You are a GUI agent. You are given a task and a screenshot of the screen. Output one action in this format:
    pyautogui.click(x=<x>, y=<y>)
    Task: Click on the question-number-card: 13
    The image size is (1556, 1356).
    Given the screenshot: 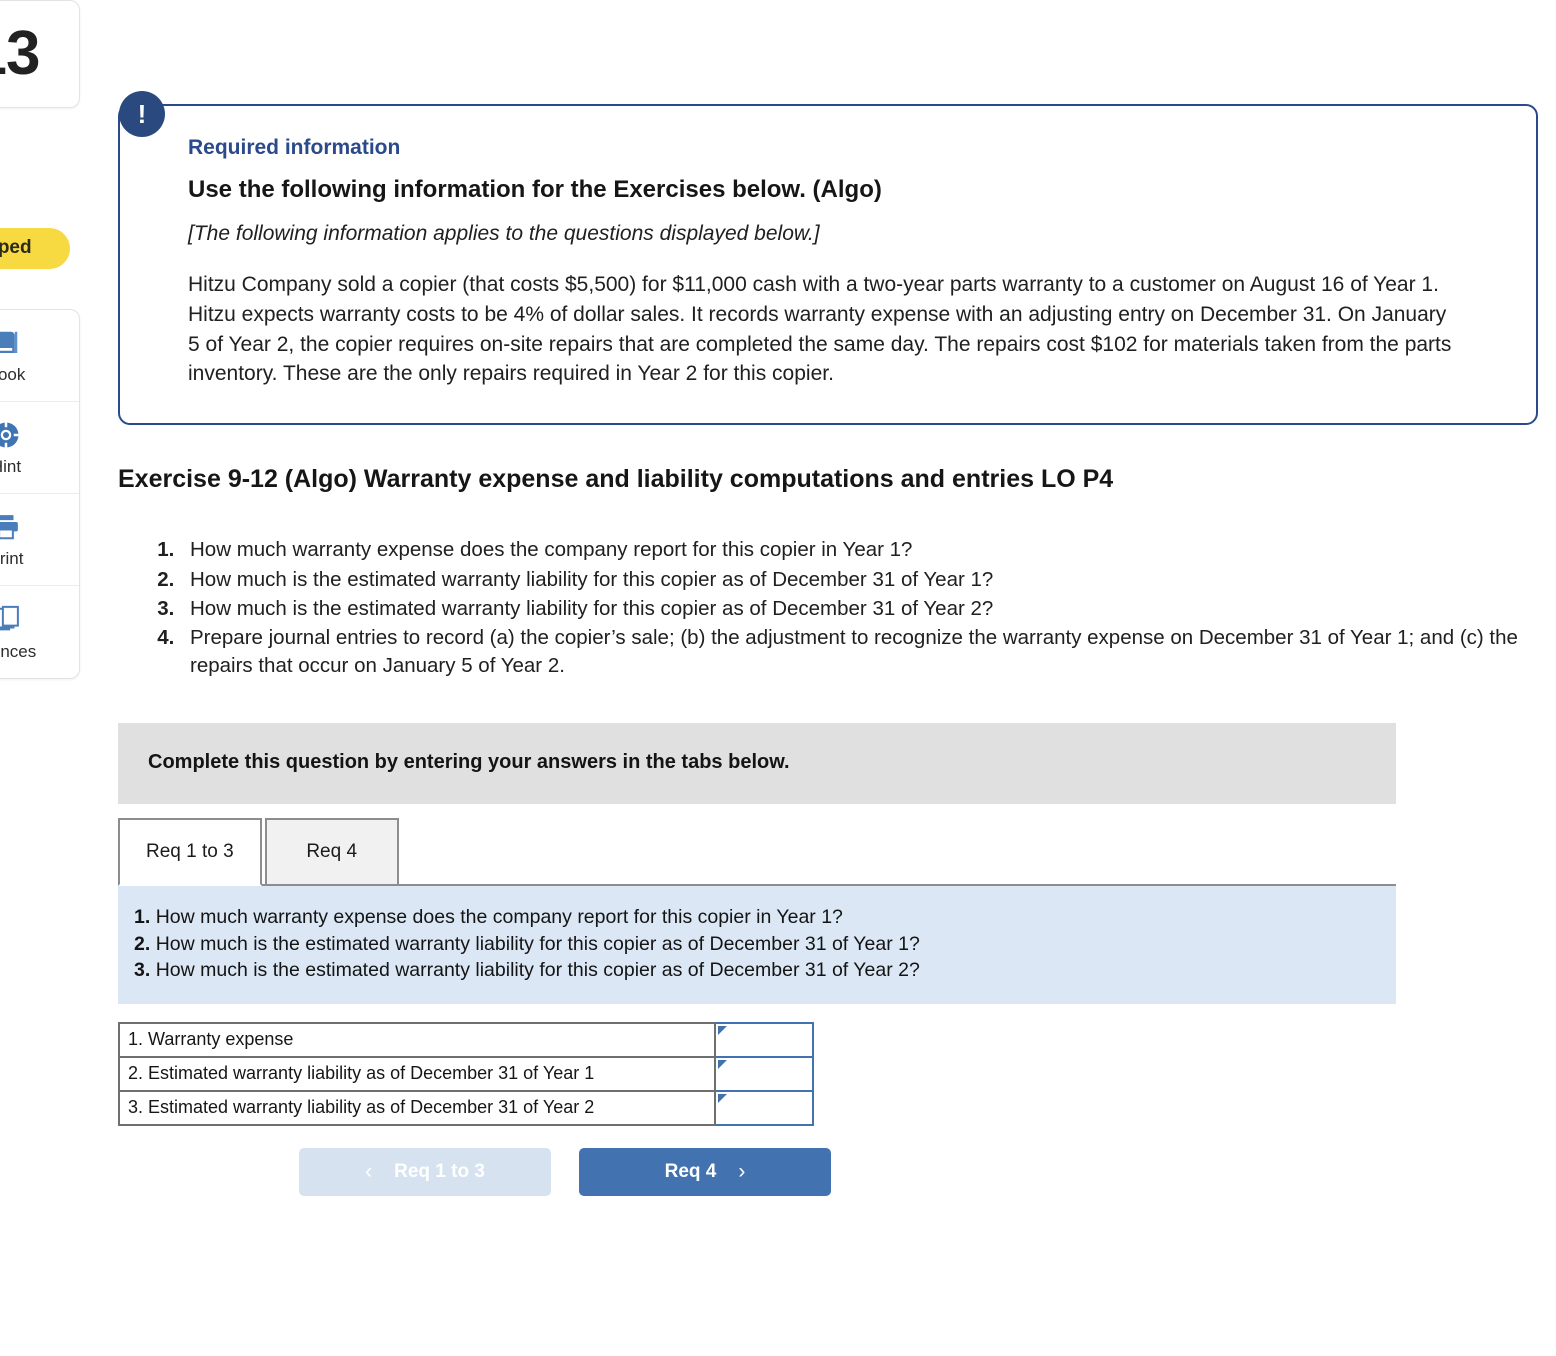 What is the action you would take?
    pyautogui.click(x=40, y=54)
    